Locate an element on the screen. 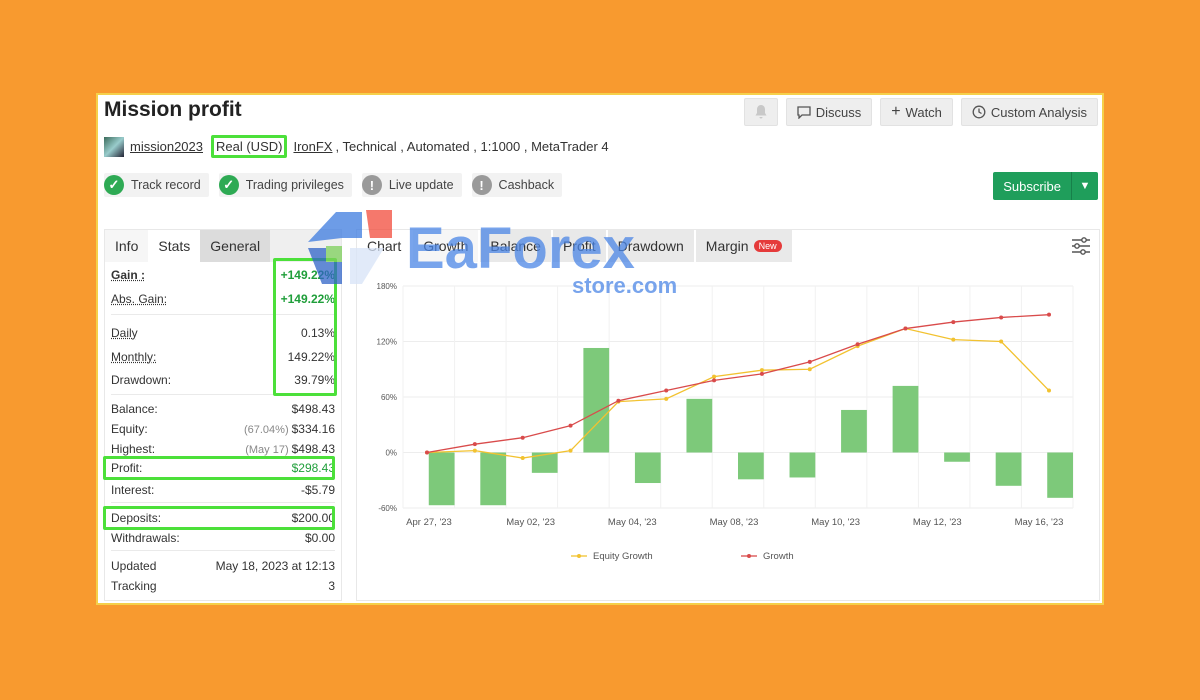 This screenshot has height=700, width=1200. divider is located at coordinates (223, 502).